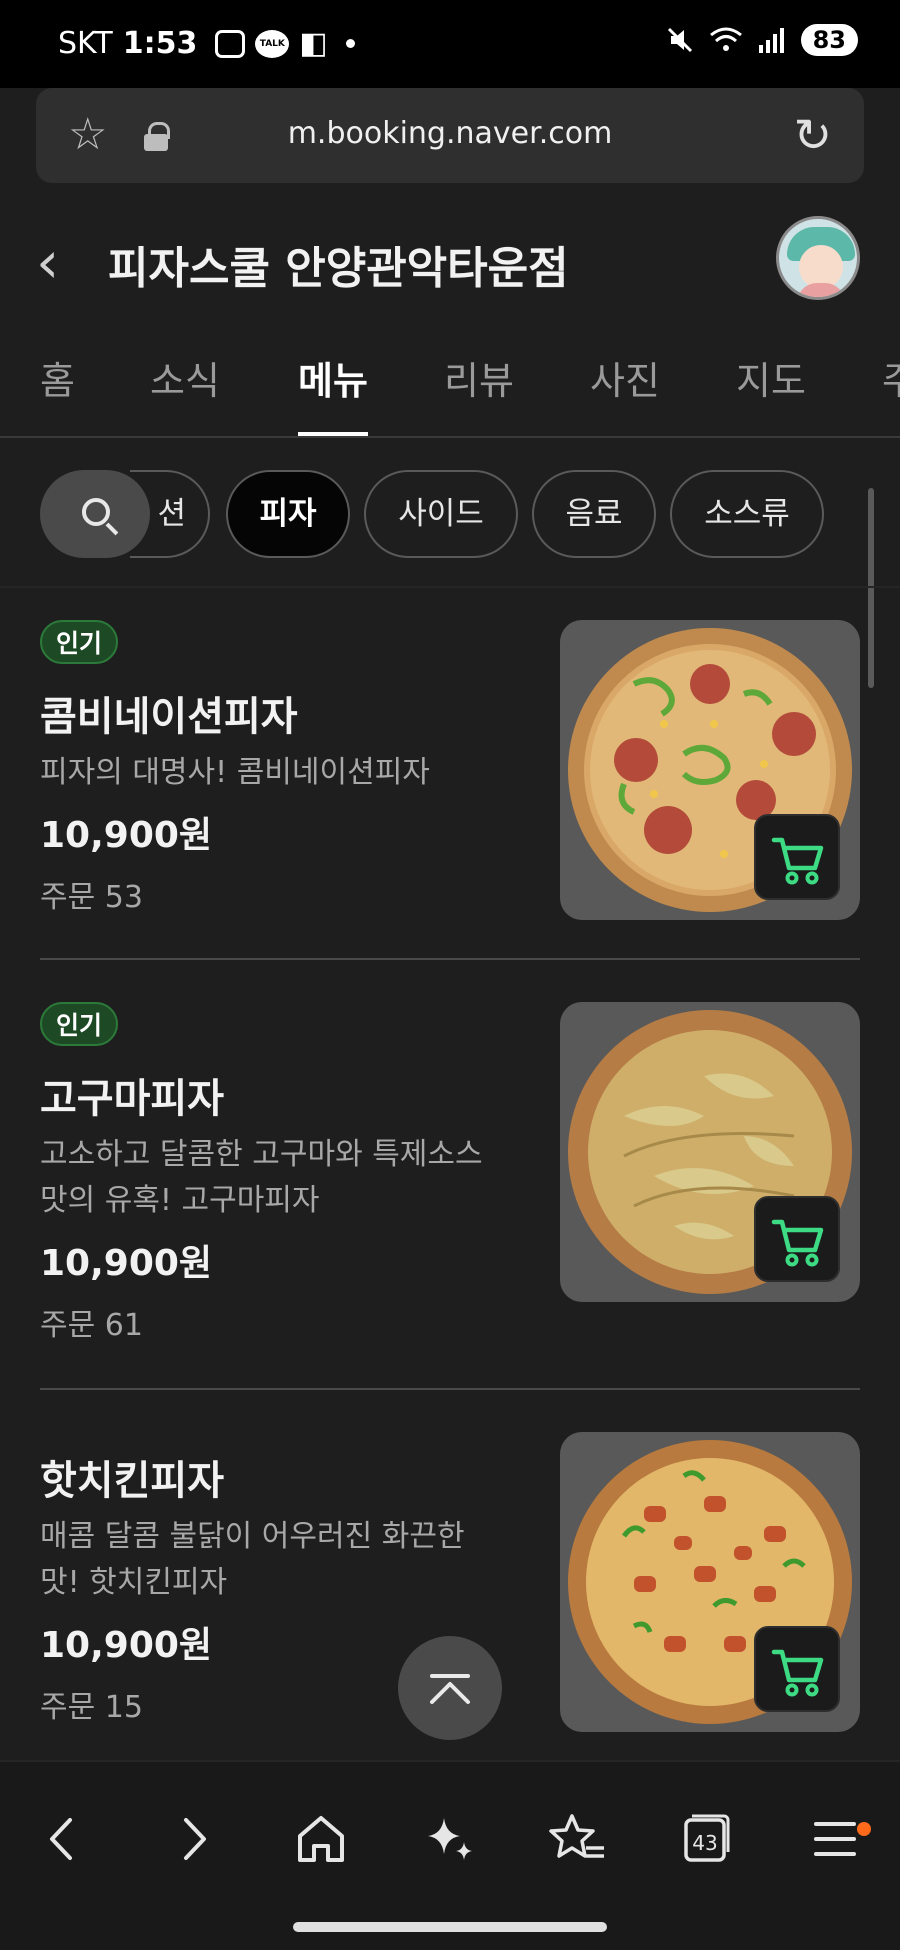 Image resolution: width=900 pixels, height=1950 pixels. I want to click on search-icon-handle, so click(112, 529).